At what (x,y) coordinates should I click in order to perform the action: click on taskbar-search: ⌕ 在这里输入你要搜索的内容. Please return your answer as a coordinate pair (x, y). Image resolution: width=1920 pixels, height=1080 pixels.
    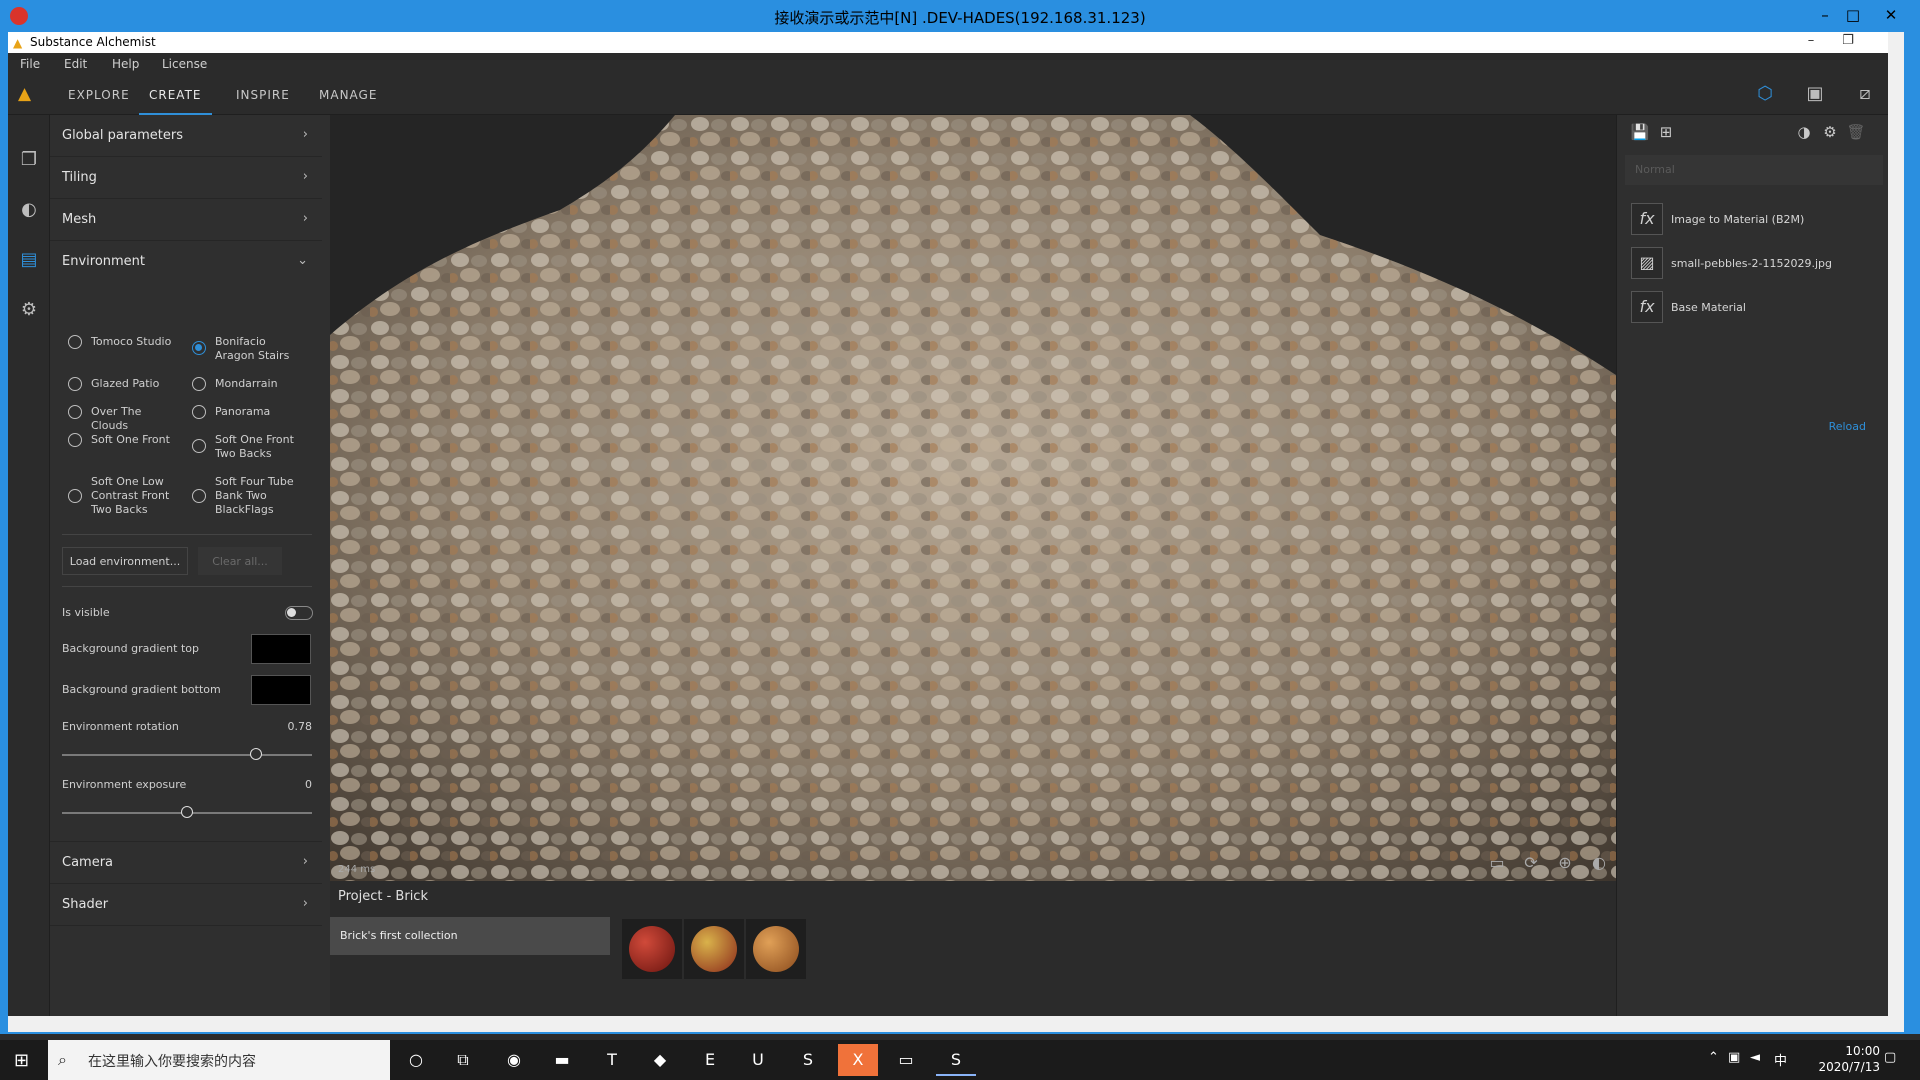
    Looking at the image, I should click on (219, 1060).